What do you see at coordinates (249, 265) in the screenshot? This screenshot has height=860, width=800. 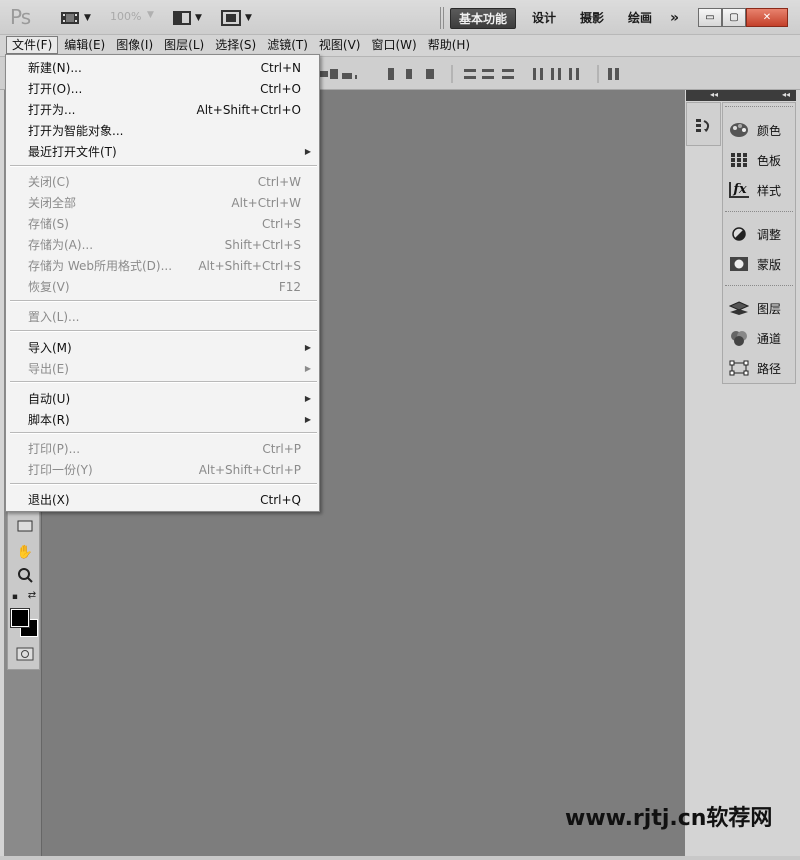 I see `menu-item-shortcut: Alt+Shift+Ctrl+S` at bounding box center [249, 265].